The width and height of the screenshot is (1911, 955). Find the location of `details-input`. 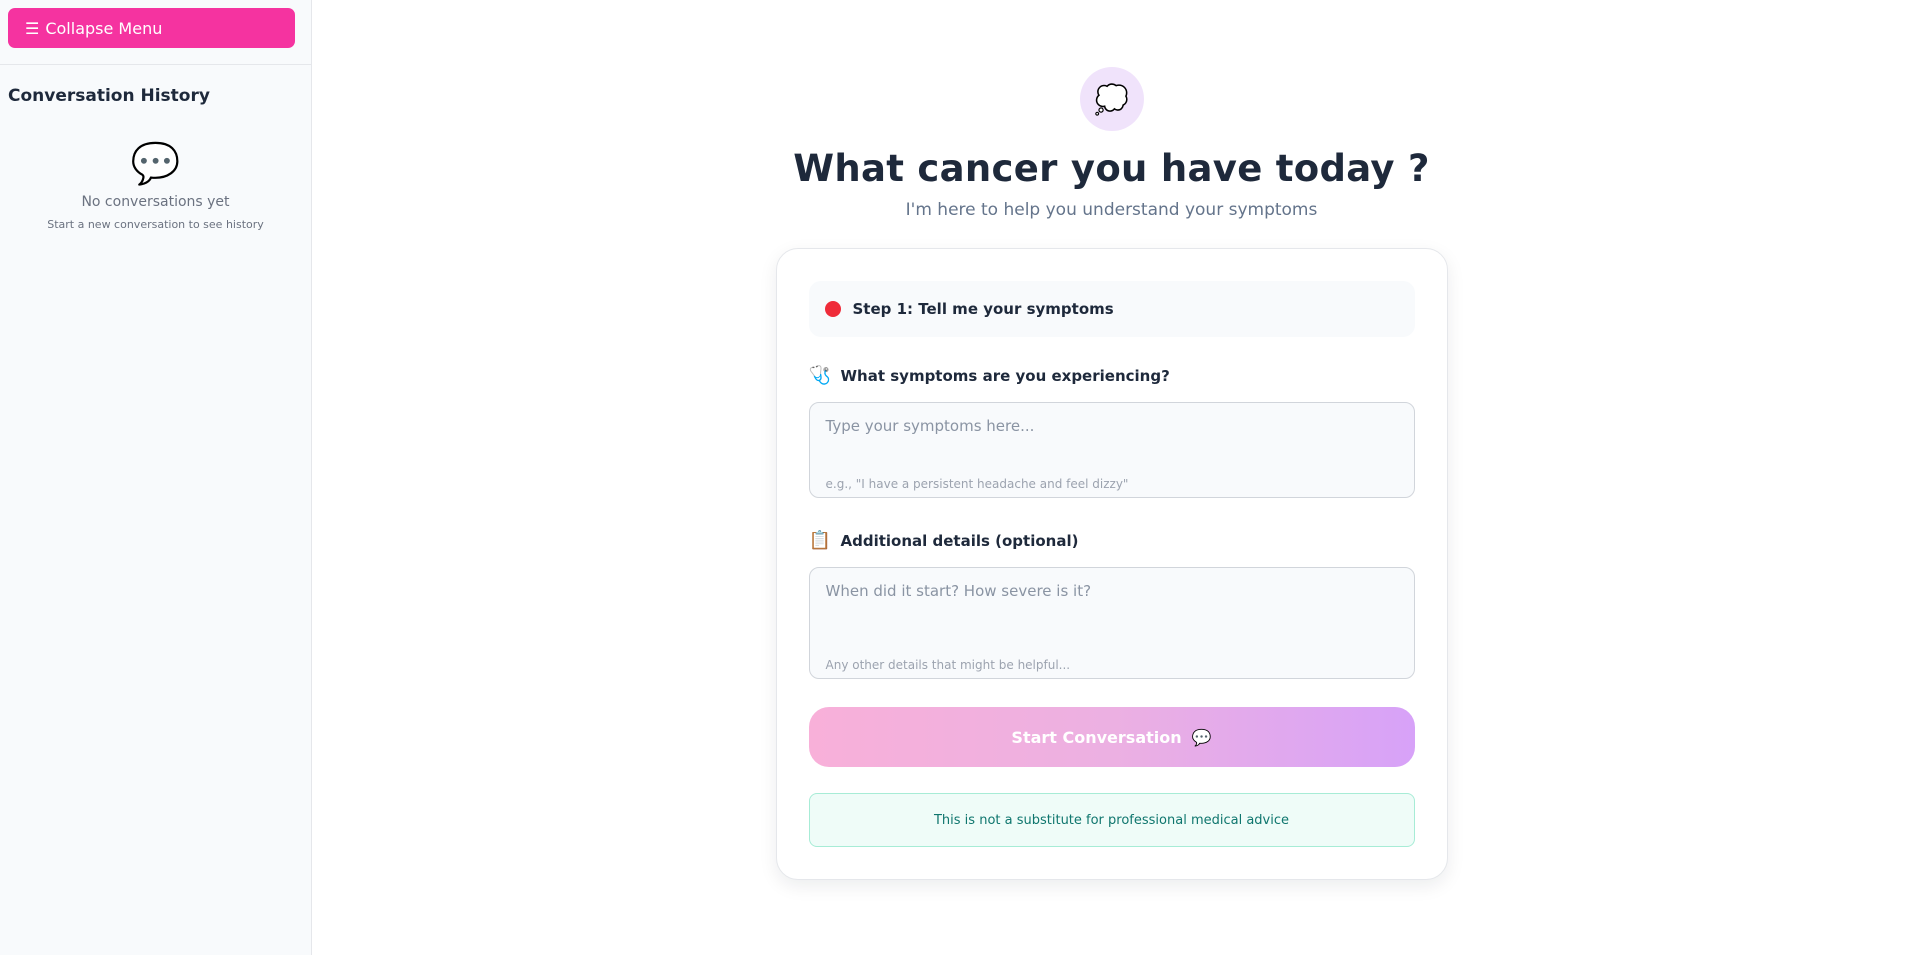

details-input is located at coordinates (1111, 608).